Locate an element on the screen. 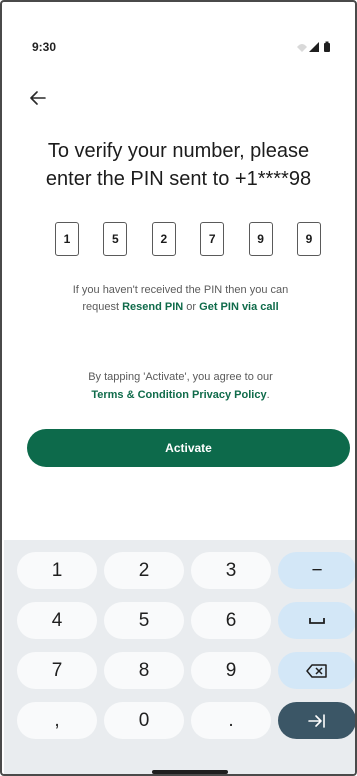  key-8: 8 is located at coordinates (144, 670).